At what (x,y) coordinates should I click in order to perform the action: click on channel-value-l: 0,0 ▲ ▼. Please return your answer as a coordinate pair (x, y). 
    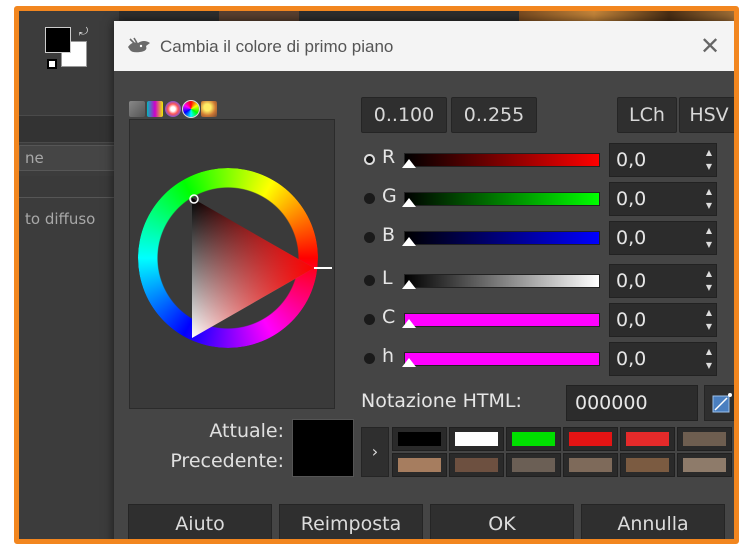
    Looking at the image, I should click on (663, 281).